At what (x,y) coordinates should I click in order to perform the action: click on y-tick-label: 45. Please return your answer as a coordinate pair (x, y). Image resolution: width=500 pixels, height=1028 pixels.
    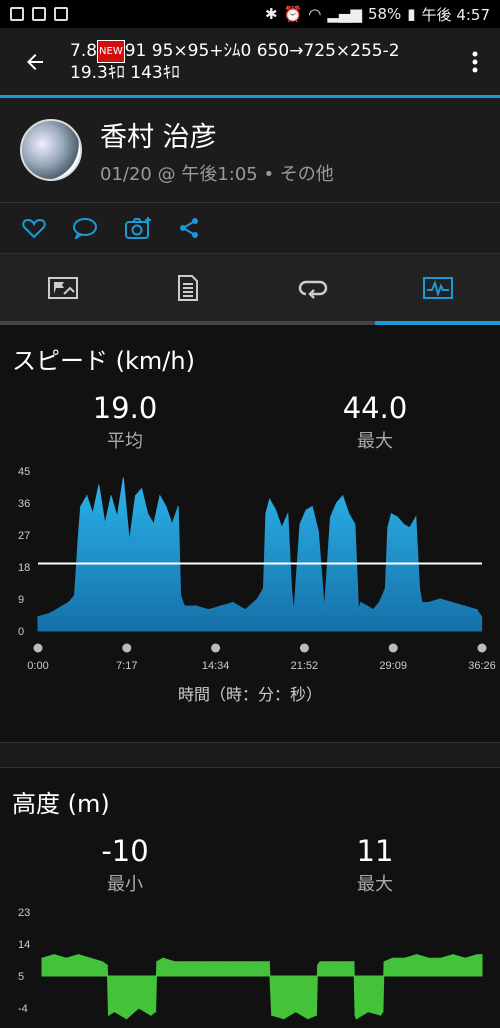
    Looking at the image, I should click on (24, 472).